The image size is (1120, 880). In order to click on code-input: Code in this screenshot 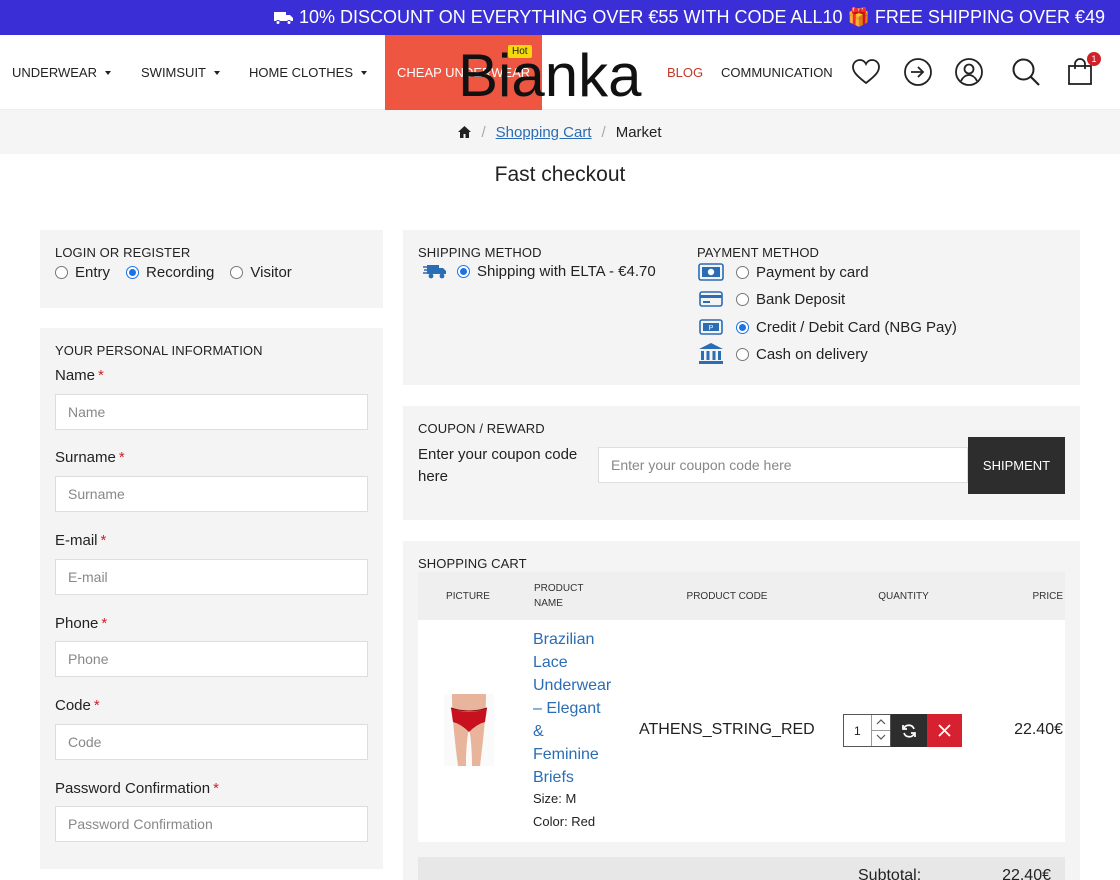, I will do `click(211, 742)`.